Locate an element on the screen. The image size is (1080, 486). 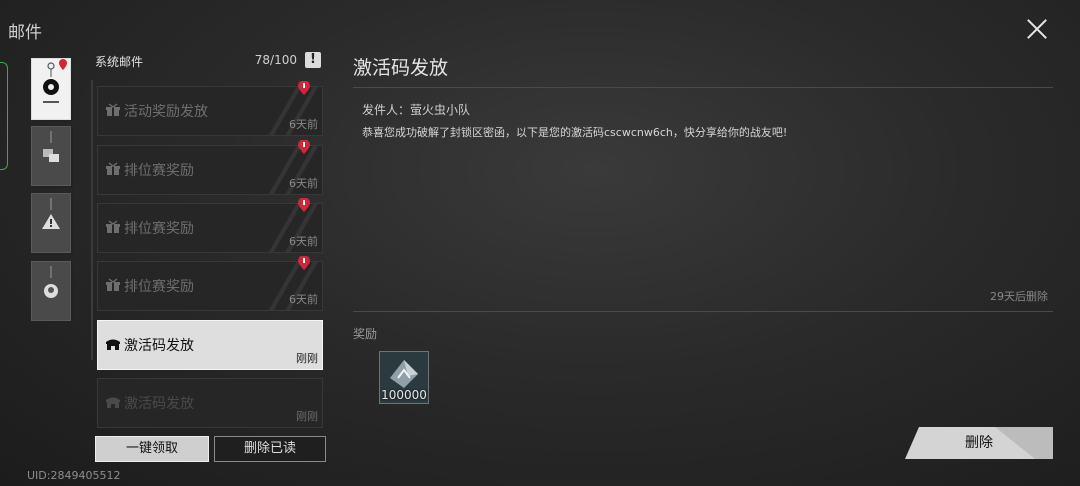
mail-expiry: 29天后删除 is located at coordinates (1019, 296).